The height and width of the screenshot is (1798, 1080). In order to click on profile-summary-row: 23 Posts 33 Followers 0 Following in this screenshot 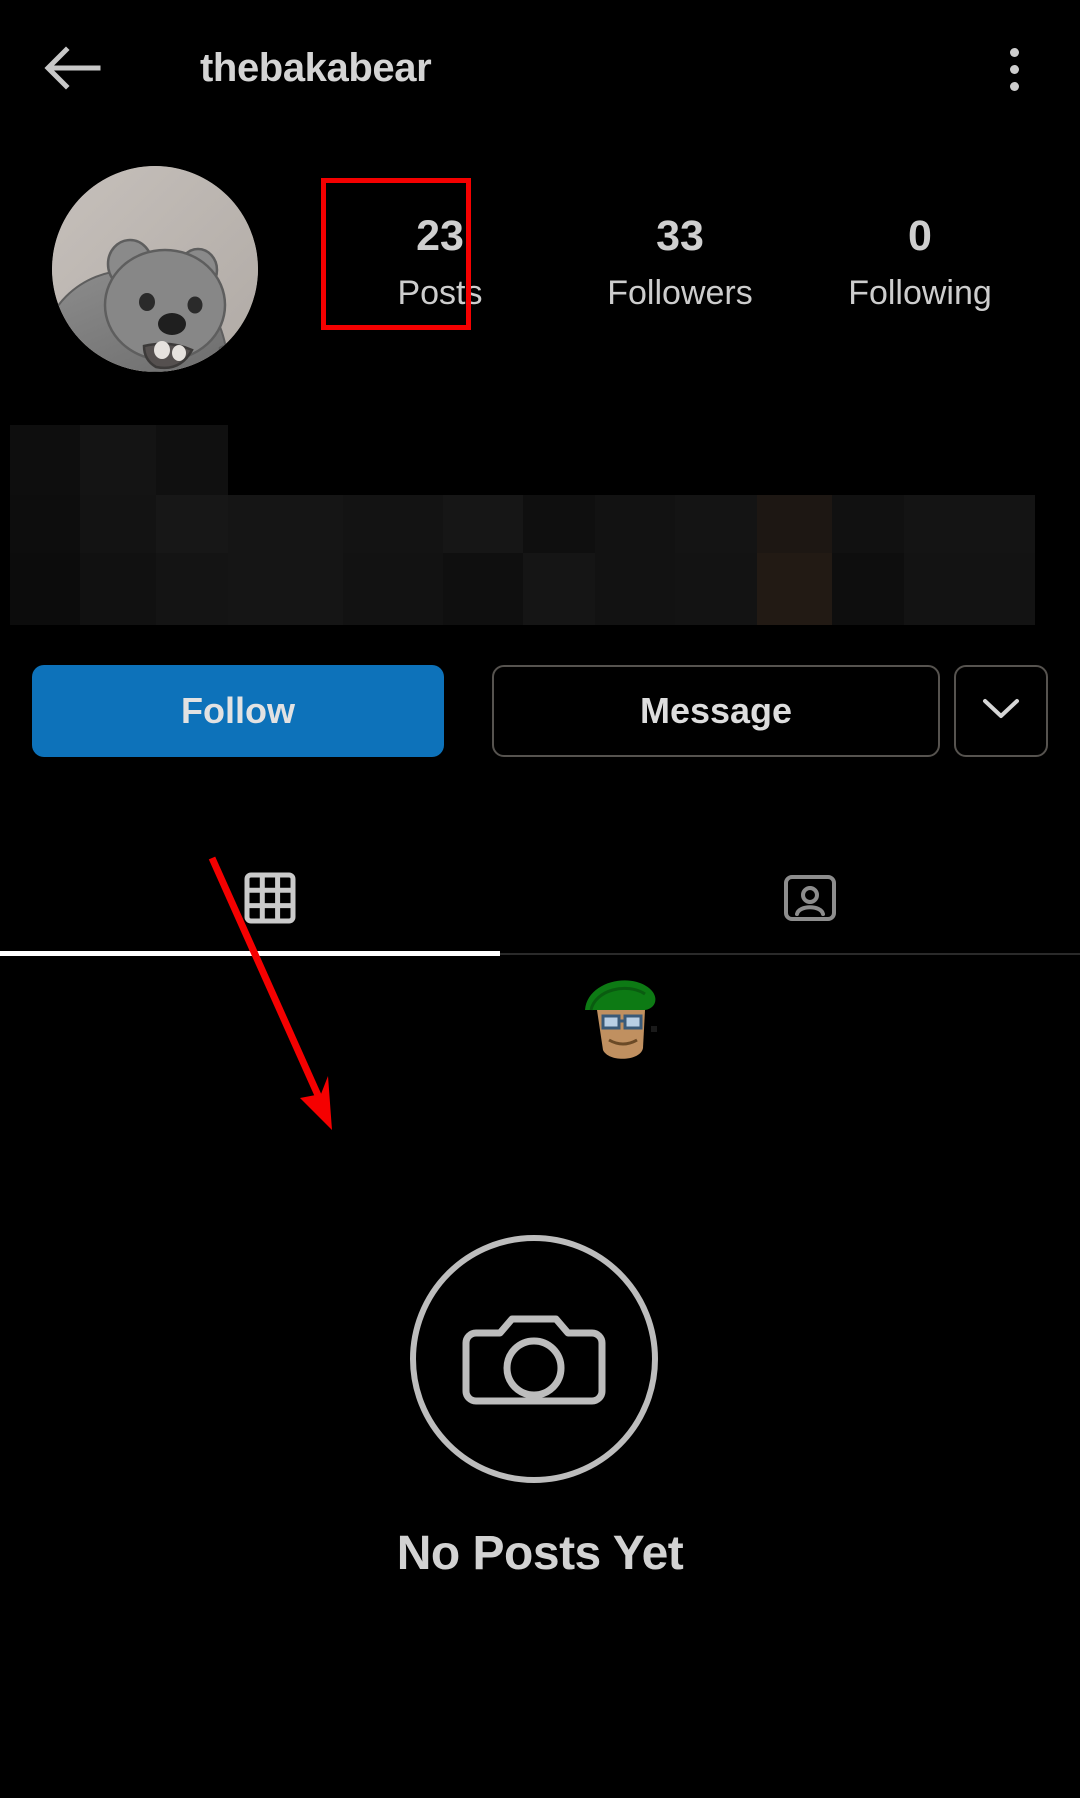, I will do `click(540, 261)`.